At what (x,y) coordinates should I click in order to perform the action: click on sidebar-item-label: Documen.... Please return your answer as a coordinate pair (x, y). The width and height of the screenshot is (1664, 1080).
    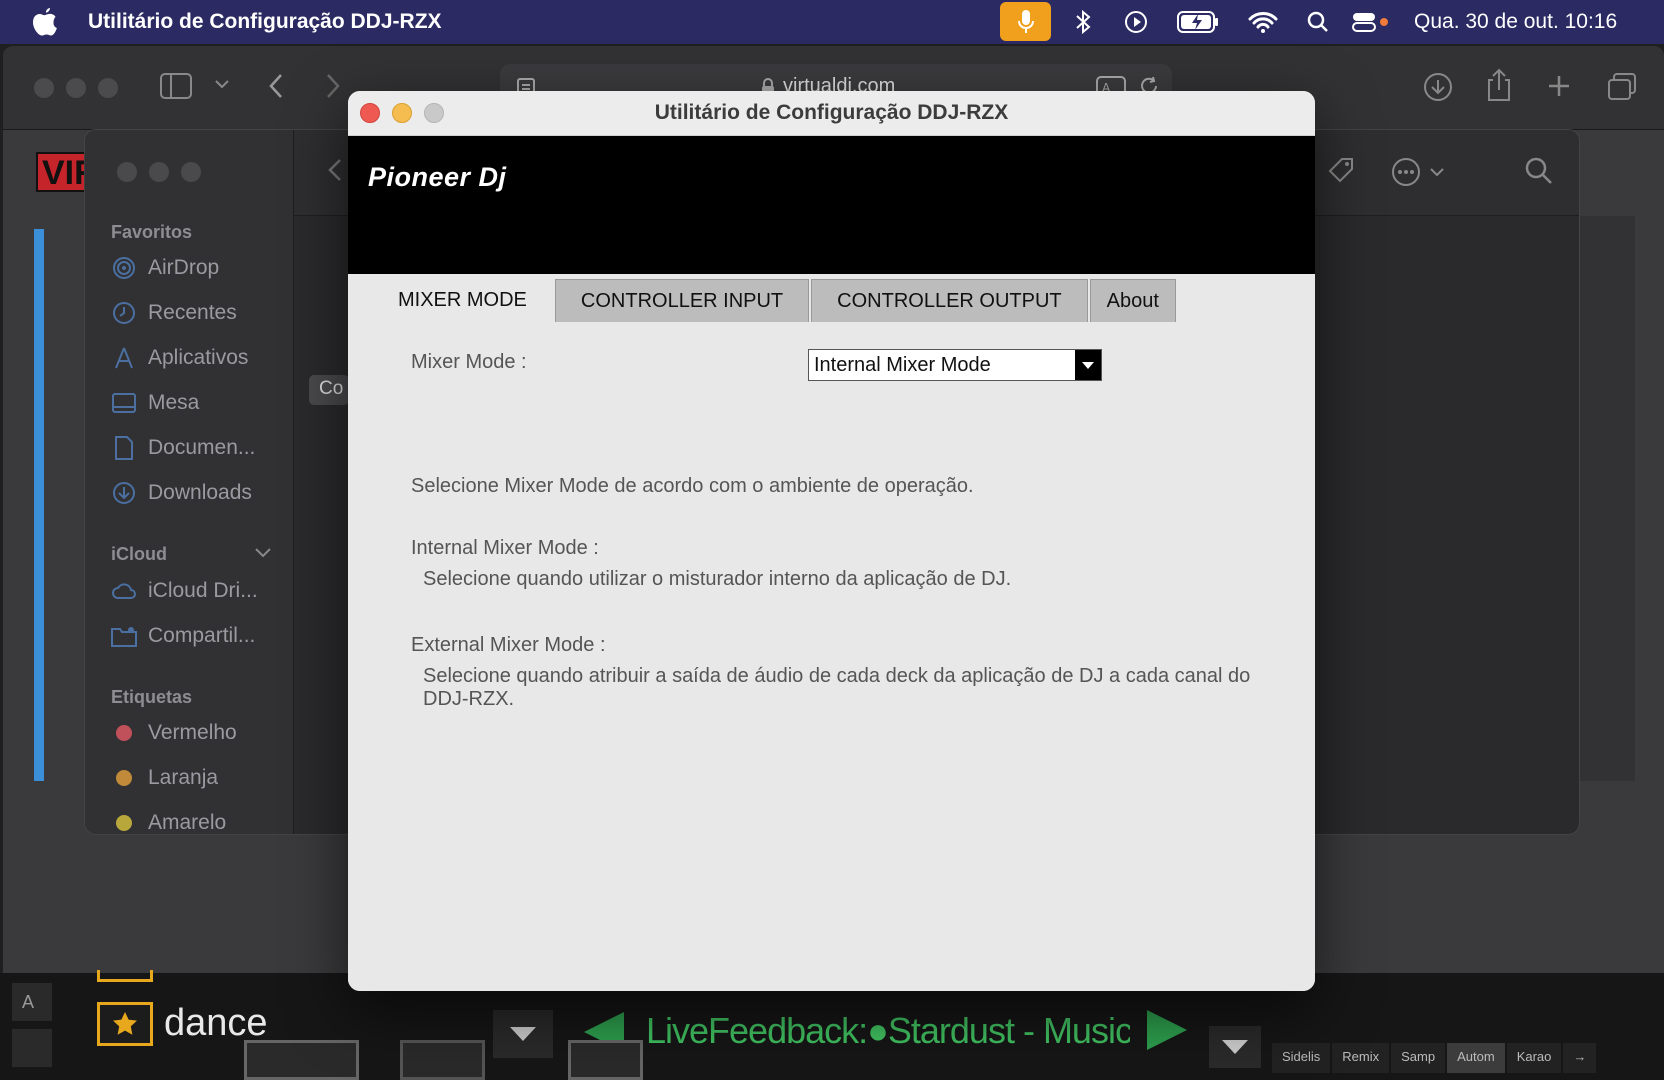
    Looking at the image, I should click on (202, 447).